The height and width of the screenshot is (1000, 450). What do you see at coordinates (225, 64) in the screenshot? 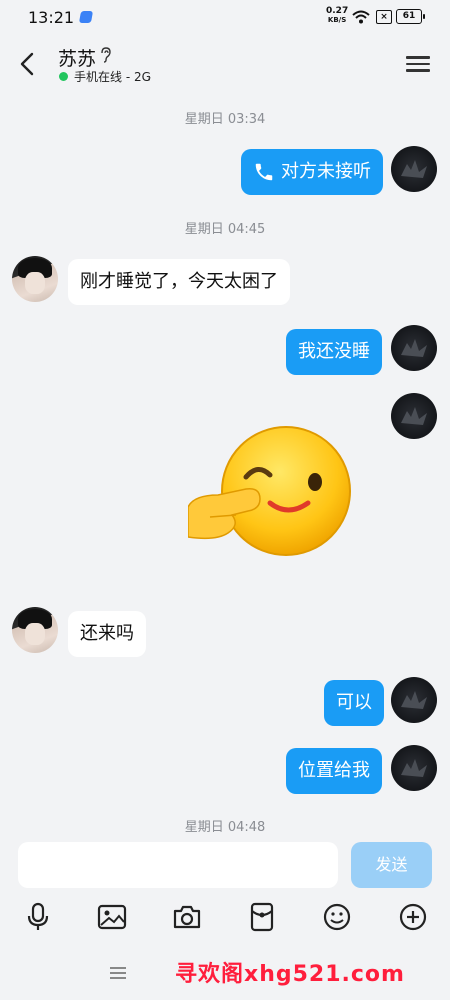
I see `chat-header: 苏苏 手机在线 - 2G ›` at bounding box center [225, 64].